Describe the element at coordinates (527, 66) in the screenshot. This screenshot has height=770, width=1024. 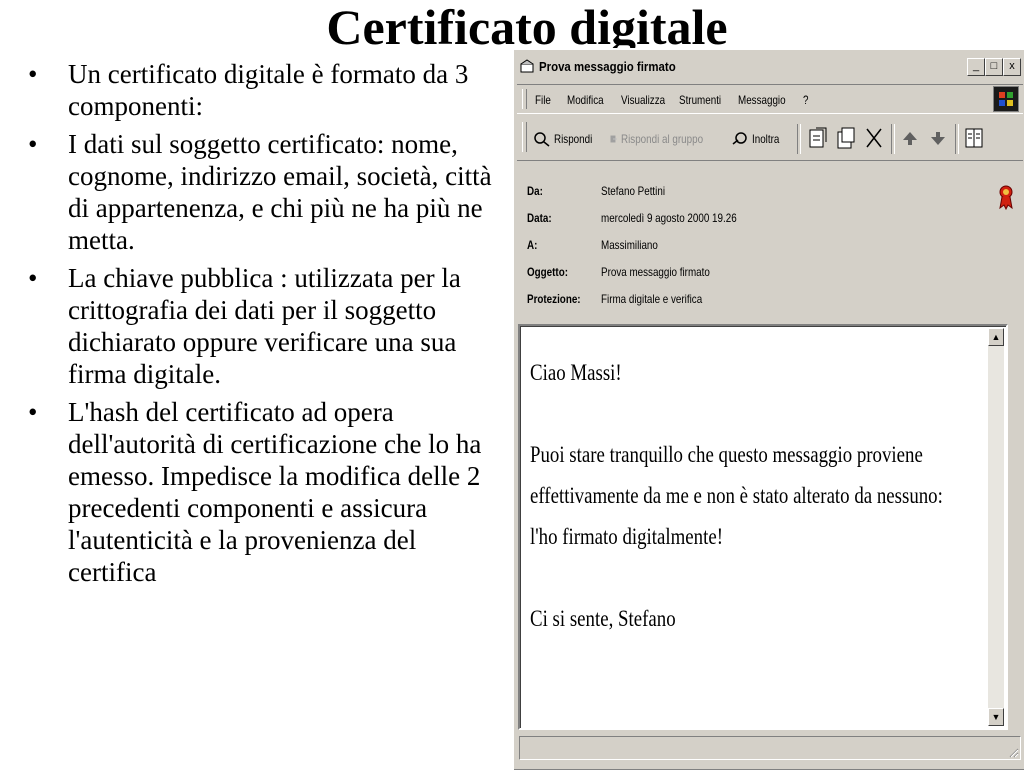
I see `envelope-icon` at that location.